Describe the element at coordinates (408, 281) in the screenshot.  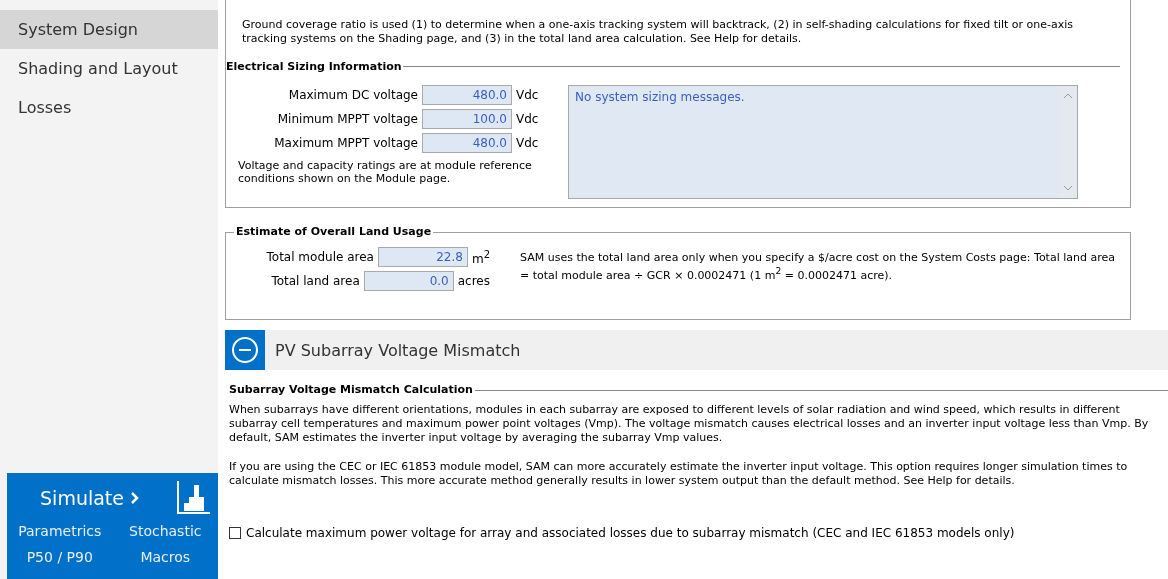
I see `input-field: 0.0` at that location.